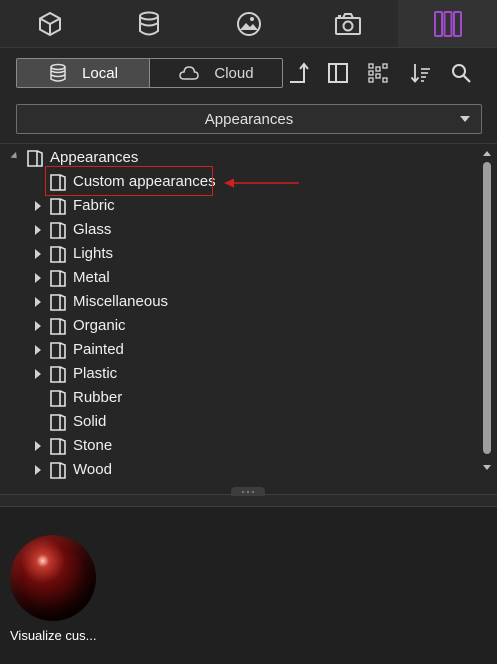  I want to click on tree-item-label: Lights, so click(93, 253).